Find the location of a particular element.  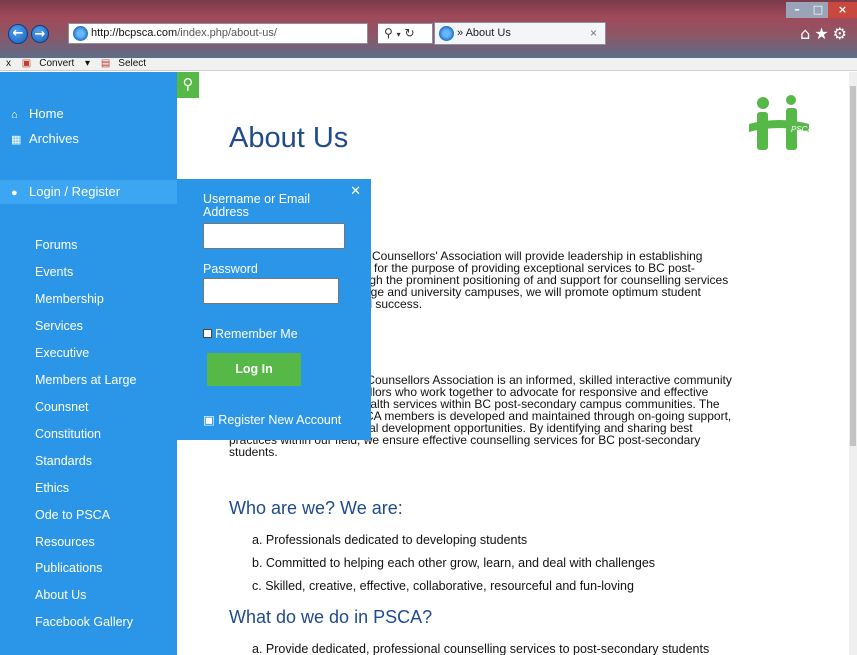

sidebar-item-resources: Resources is located at coordinates (65, 542).